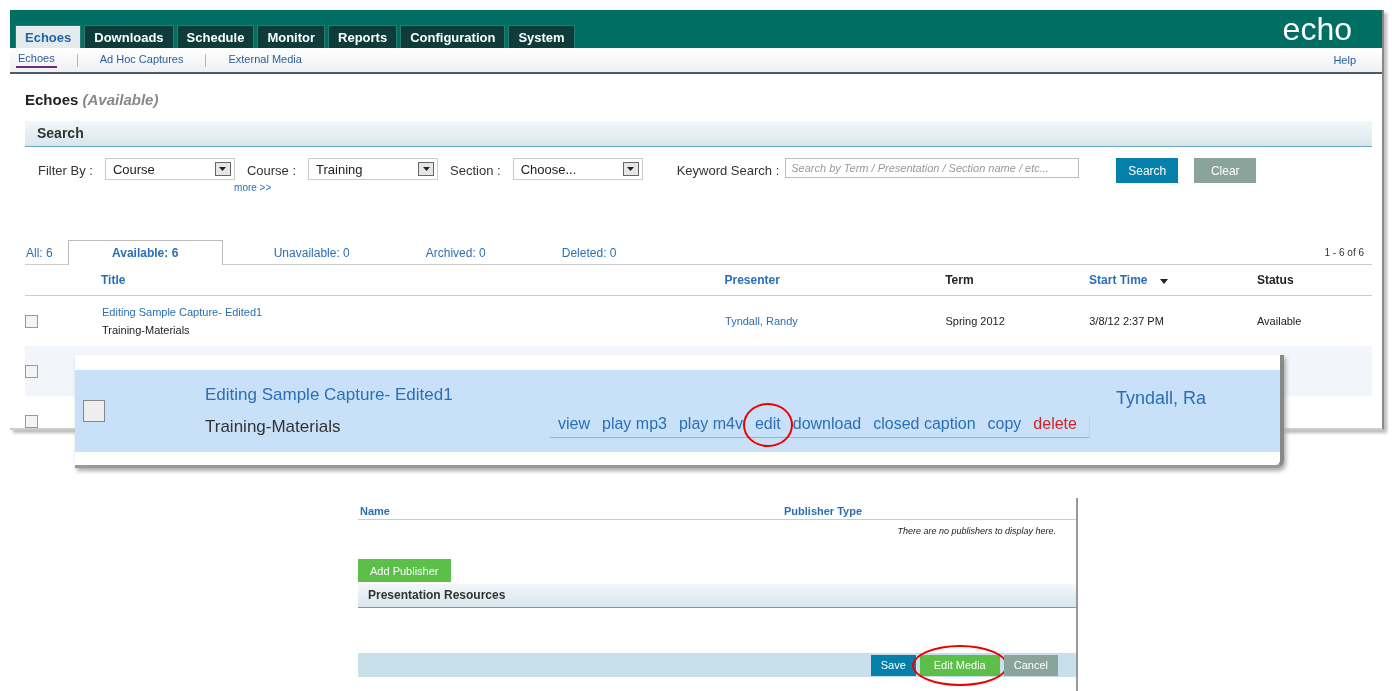  I want to click on term-cell-text: Spring 2012, so click(975, 321).